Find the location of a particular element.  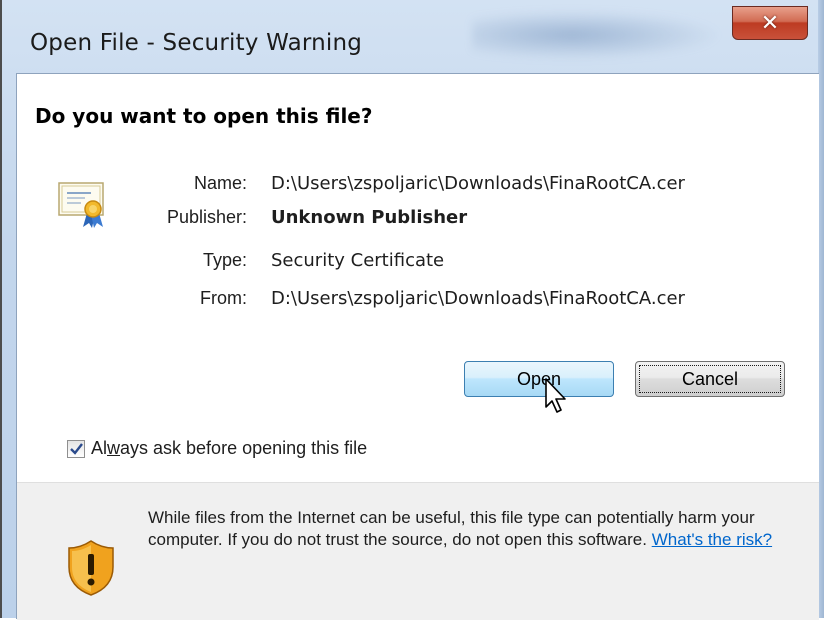

close-button: ✕ is located at coordinates (770, 23).